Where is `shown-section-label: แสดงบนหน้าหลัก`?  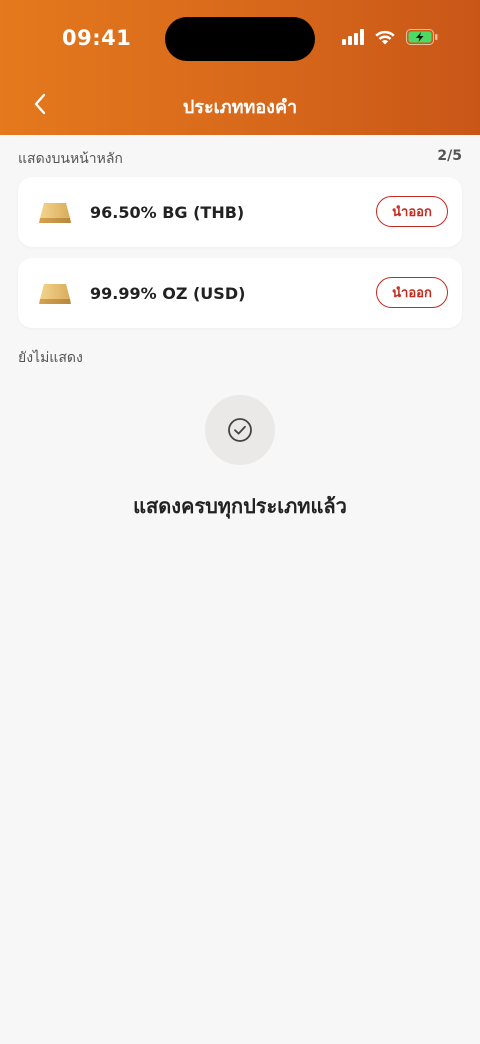 shown-section-label: แสดงบนหน้าหลัก is located at coordinates (70, 159).